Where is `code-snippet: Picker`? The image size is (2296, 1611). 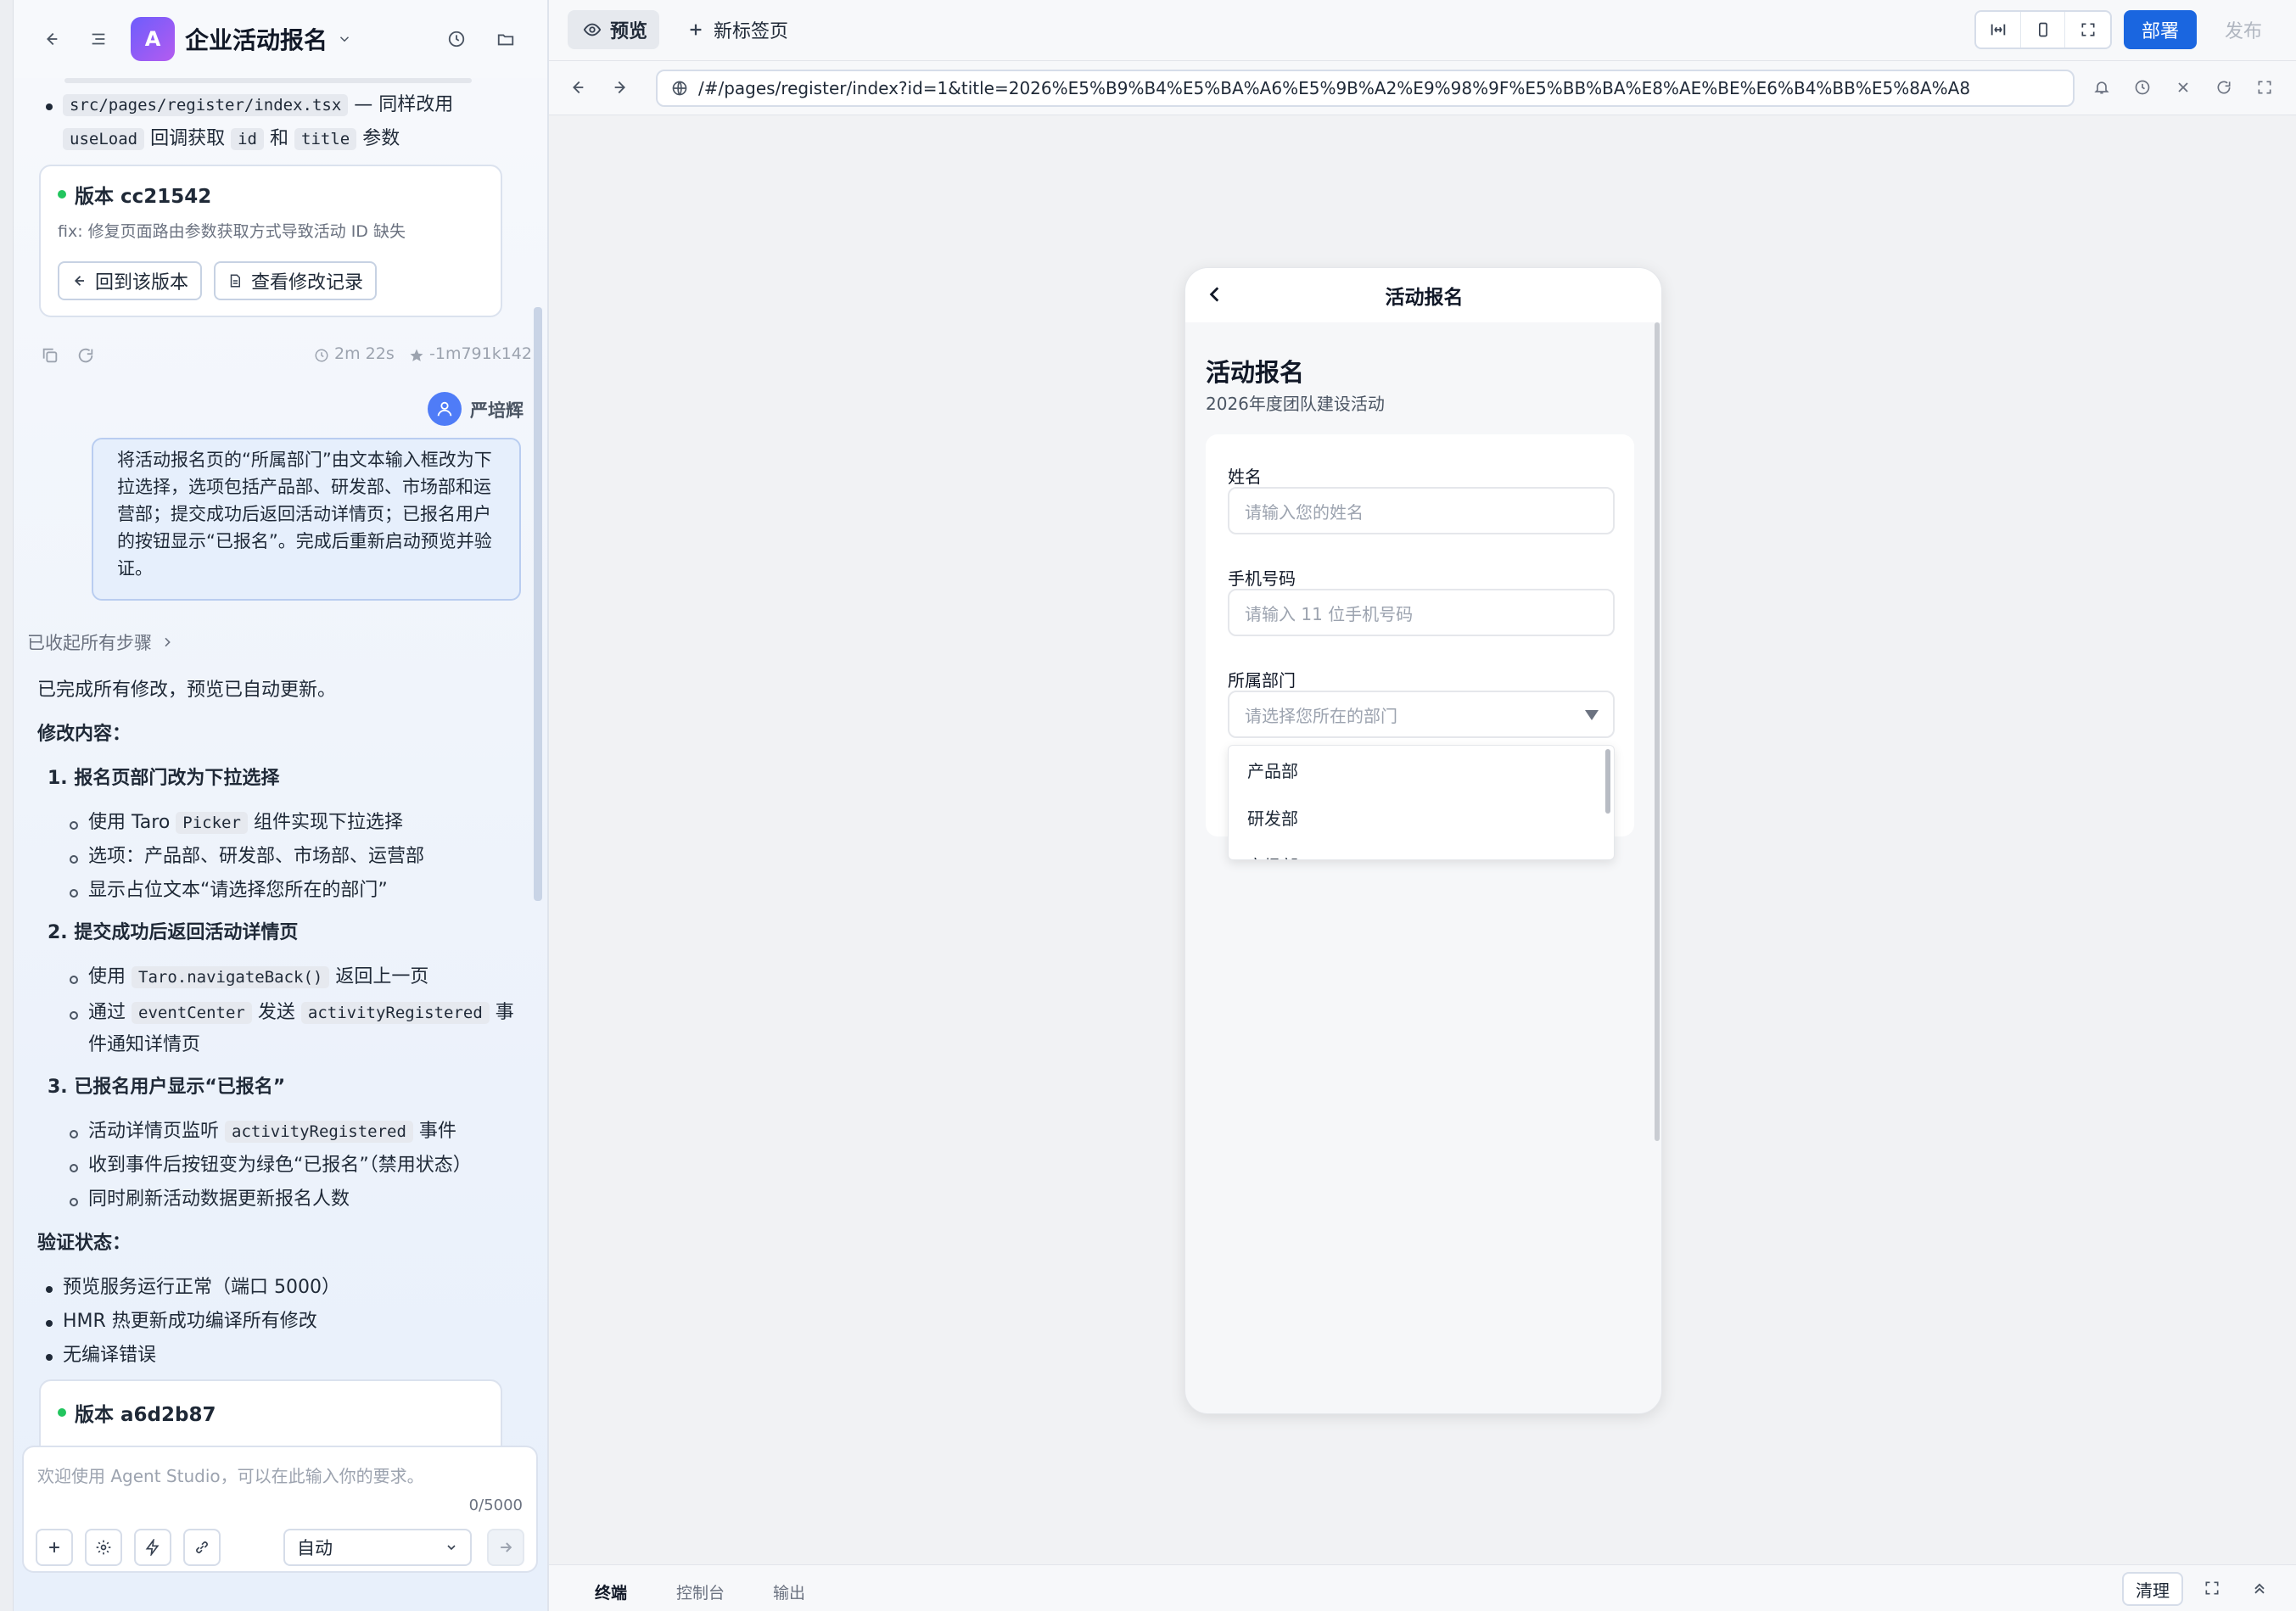 code-snippet: Picker is located at coordinates (212, 823).